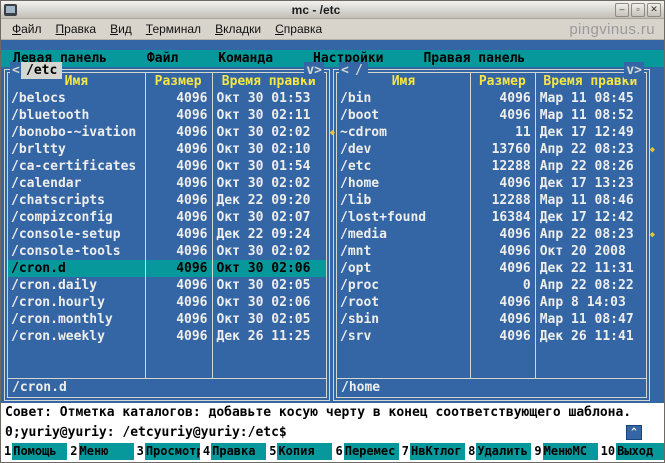  I want to click on fkey-2-button: 2 Меню, so click(100, 451).